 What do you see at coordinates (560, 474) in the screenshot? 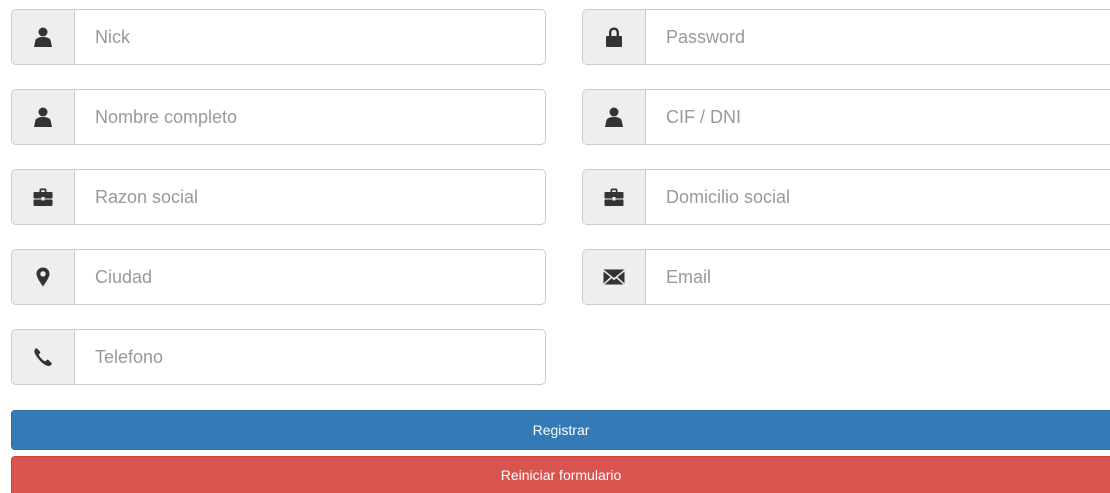
I see `reset-form-button: Reiniciar formulario` at bounding box center [560, 474].